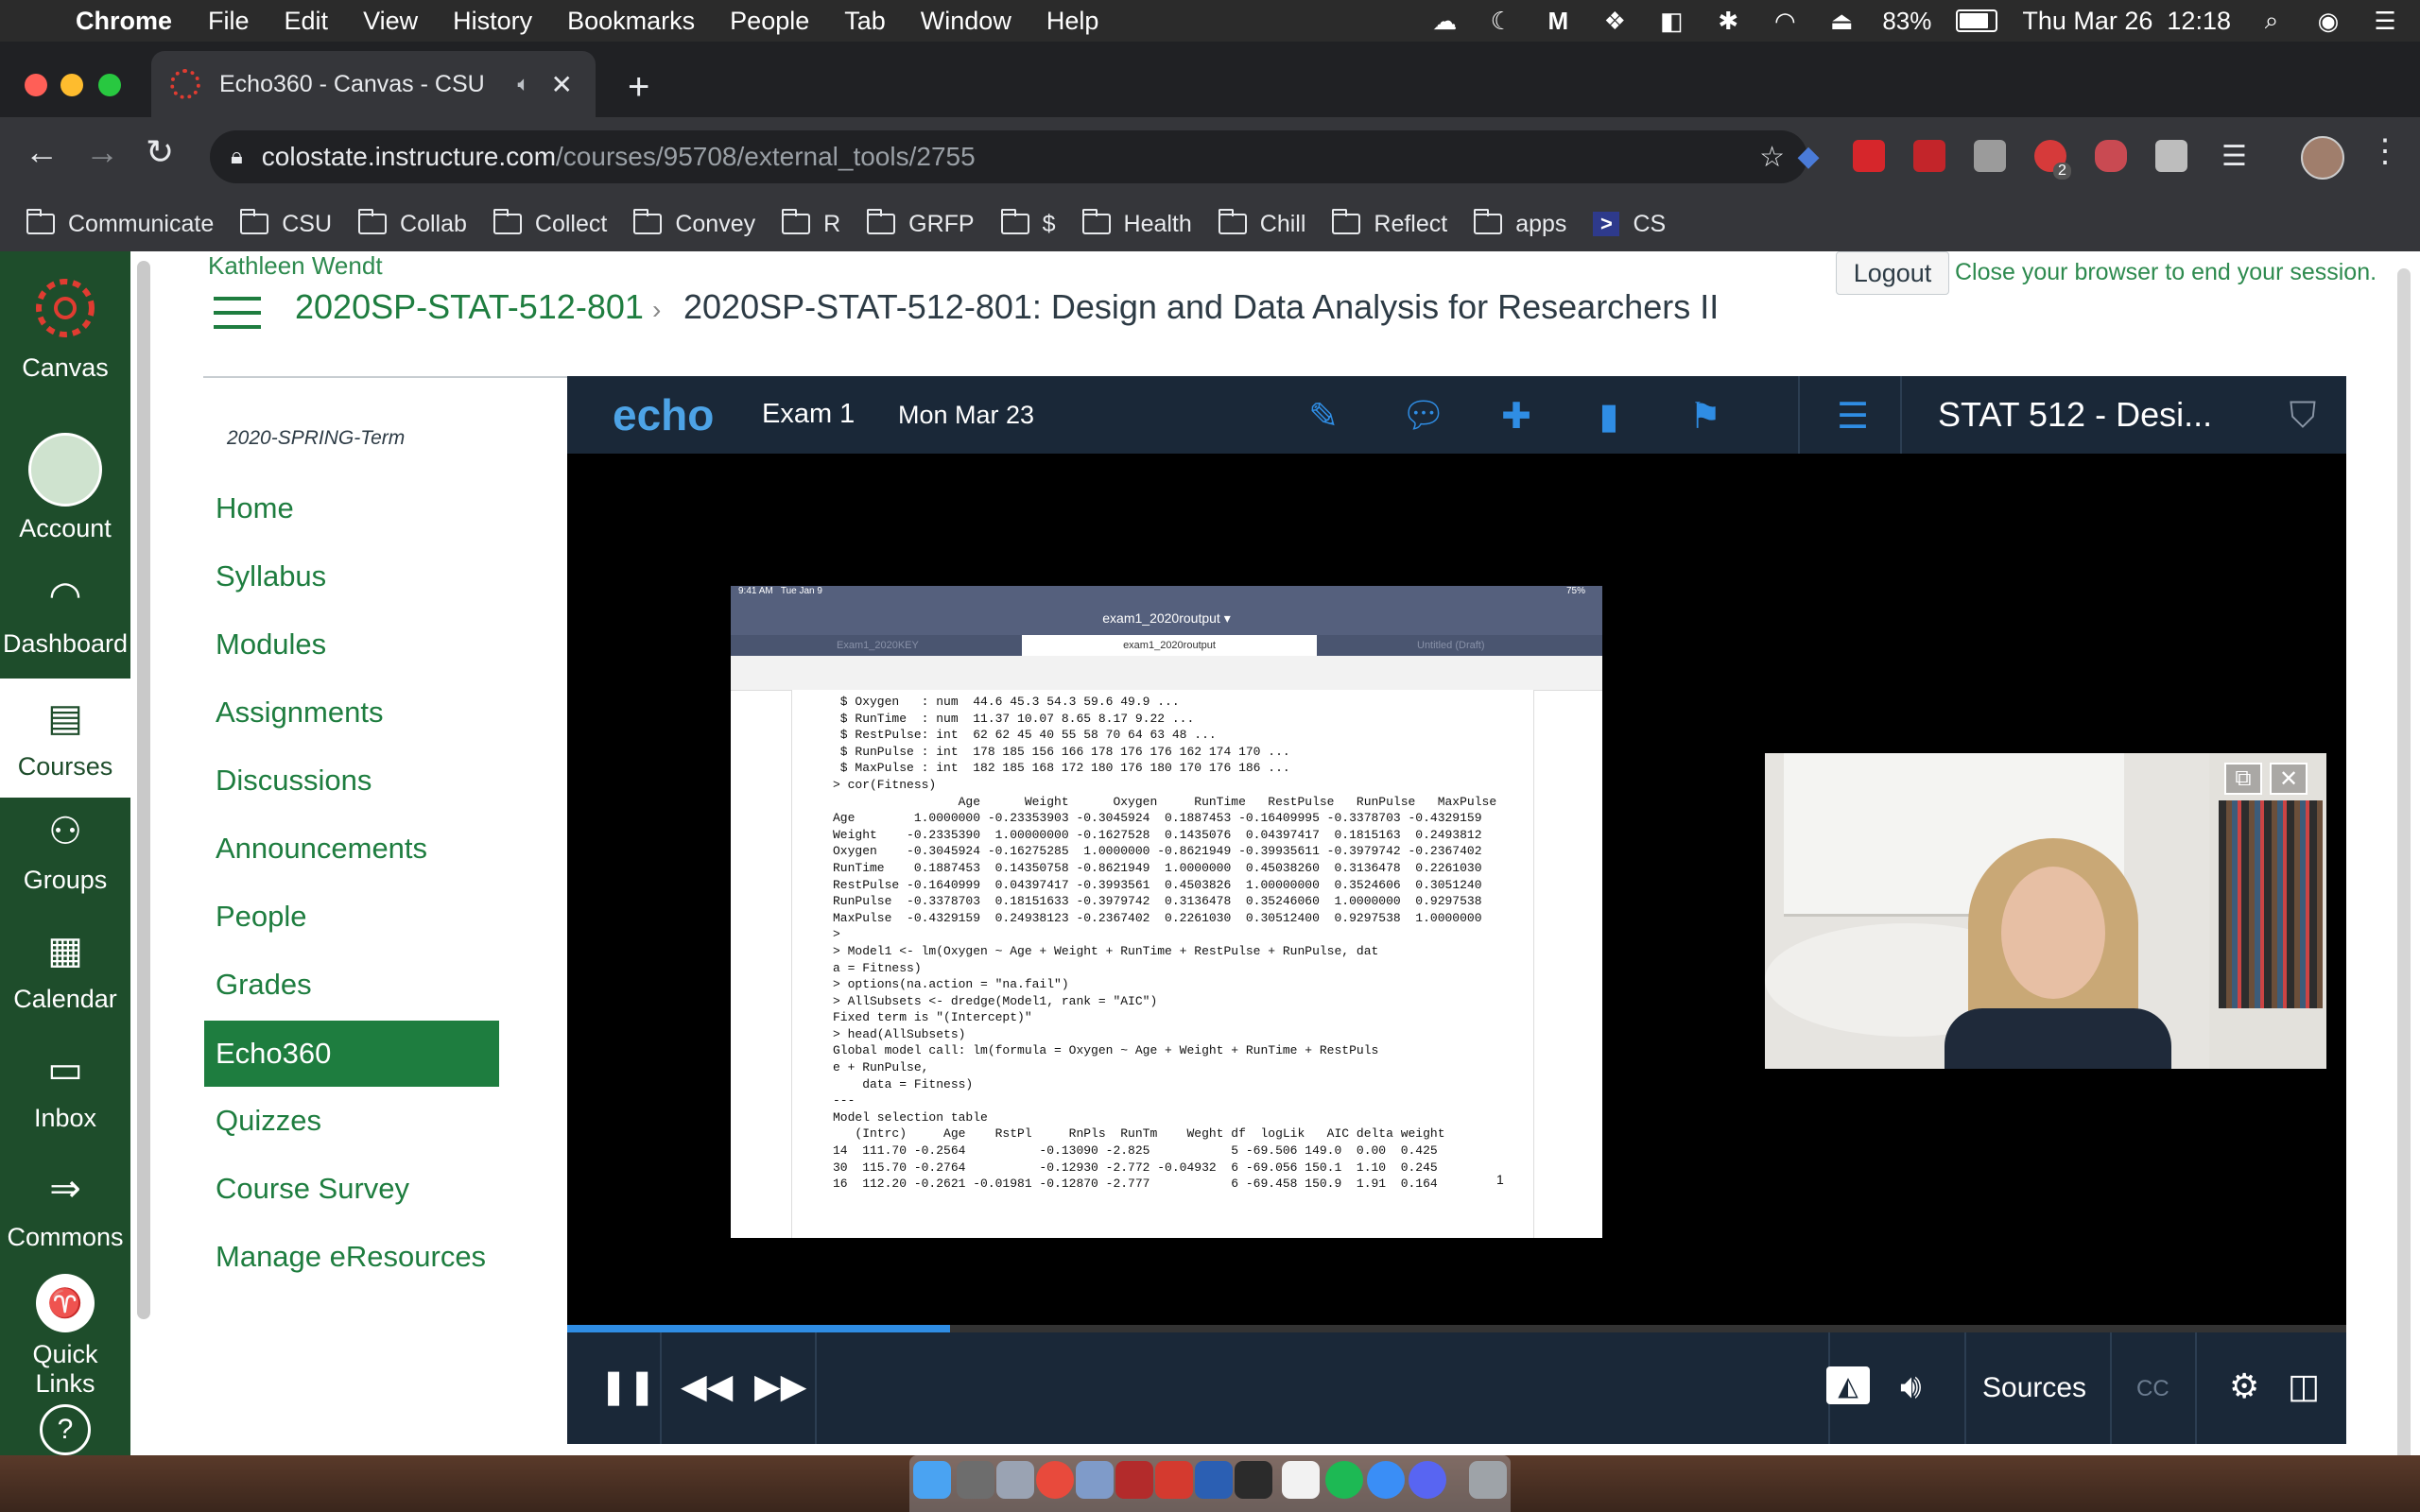 The height and width of the screenshot is (1512, 2420). I want to click on notification-center-icon: ☰, so click(2385, 21).